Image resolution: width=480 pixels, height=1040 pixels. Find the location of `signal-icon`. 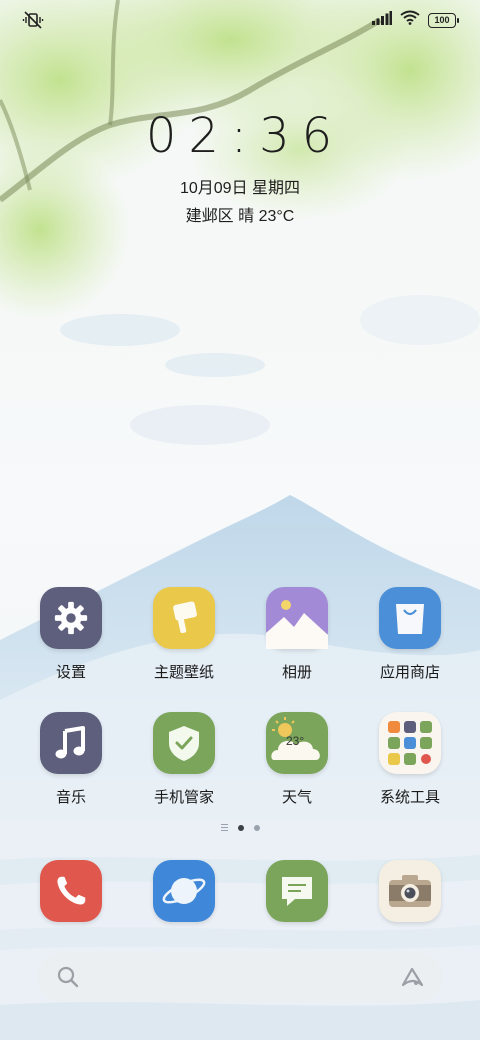

signal-icon is located at coordinates (382, 20).